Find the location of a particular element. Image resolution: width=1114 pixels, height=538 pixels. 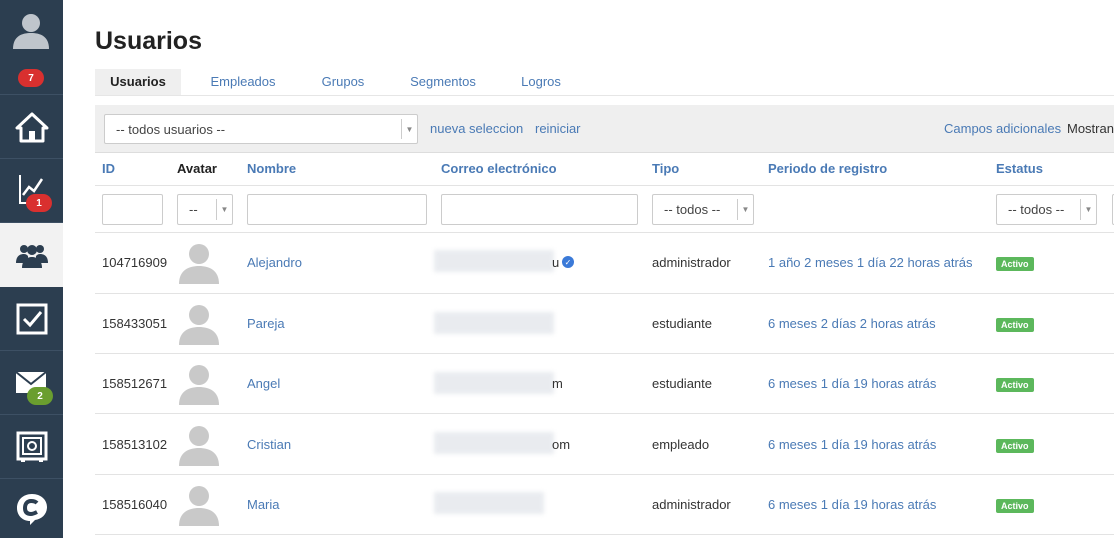

user-selection-dropdown: -- todos usuarios -- ▼ is located at coordinates (261, 129).